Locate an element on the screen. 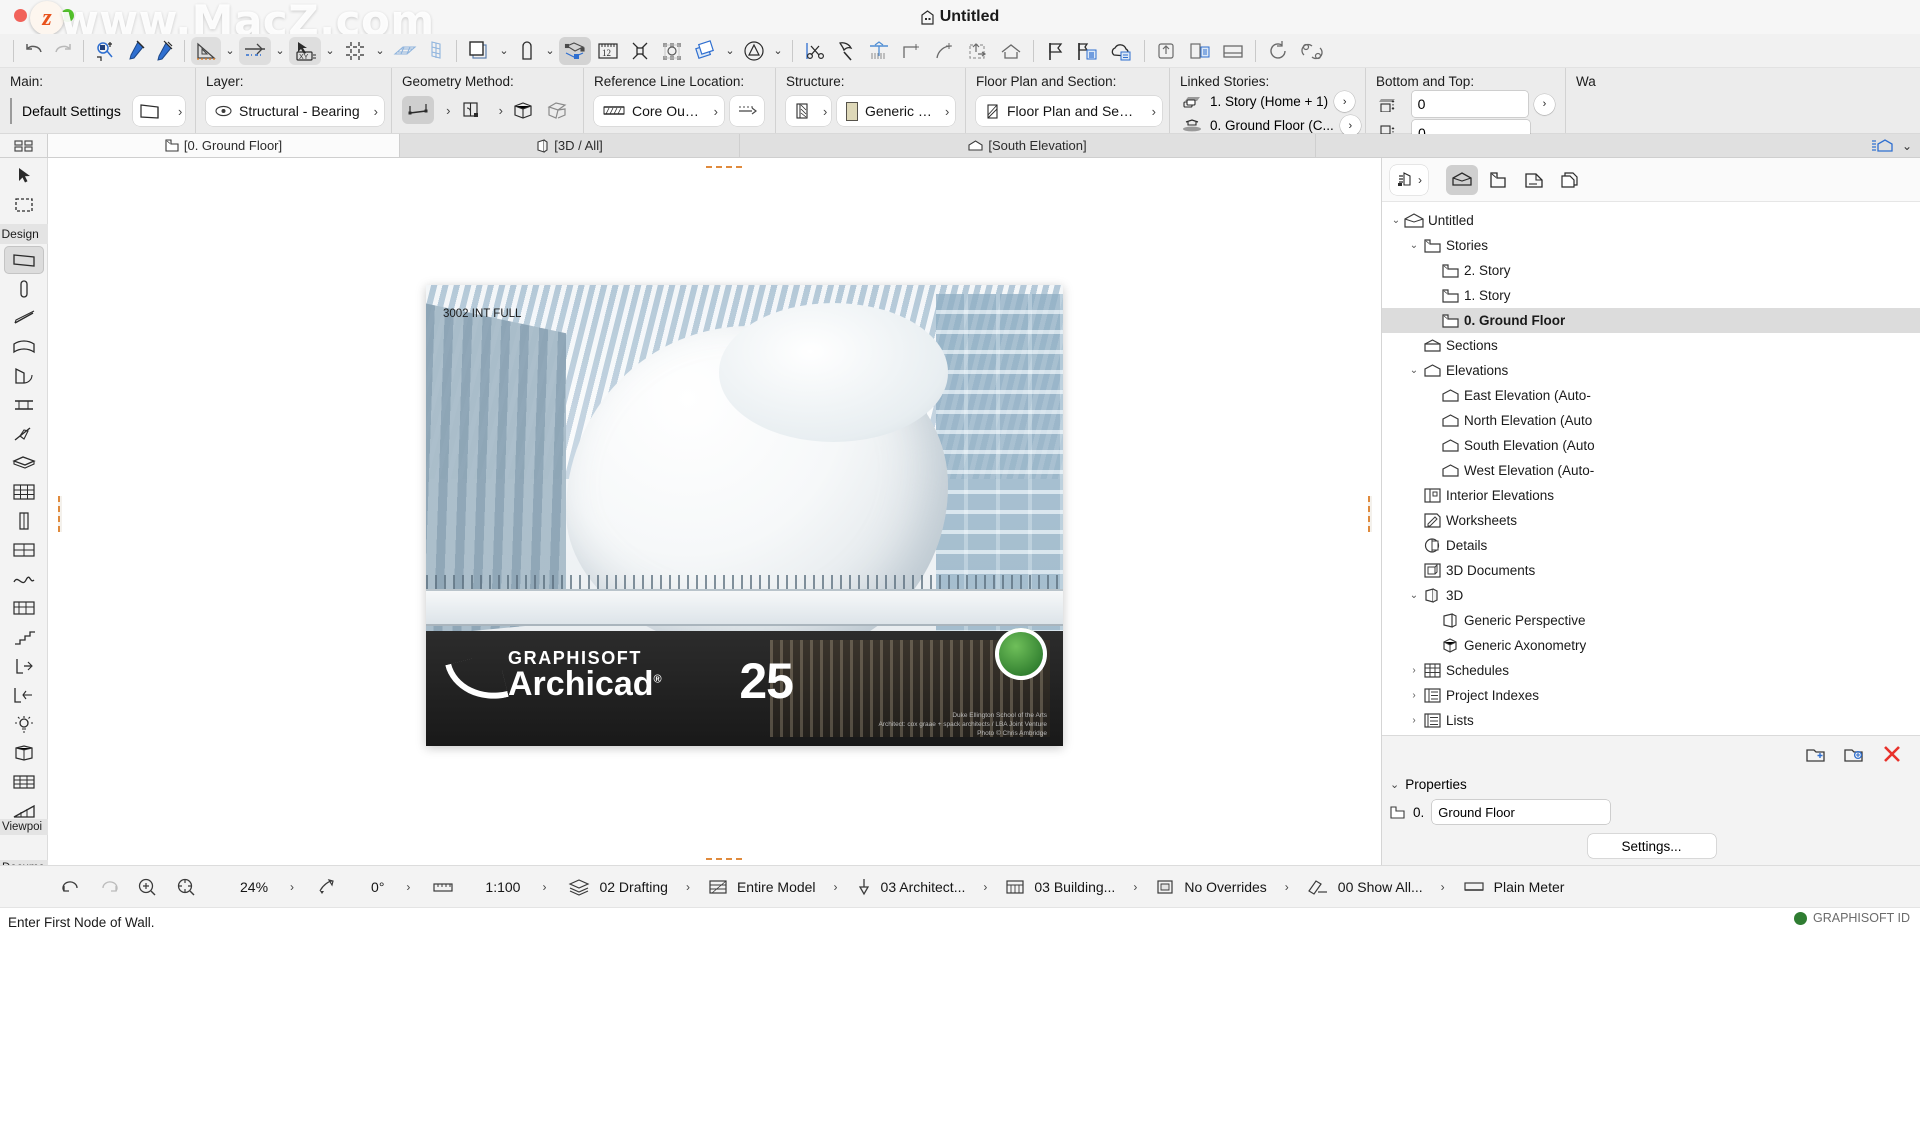 This screenshot has height=1123, width=1920. flip-reference-button is located at coordinates (747, 111).